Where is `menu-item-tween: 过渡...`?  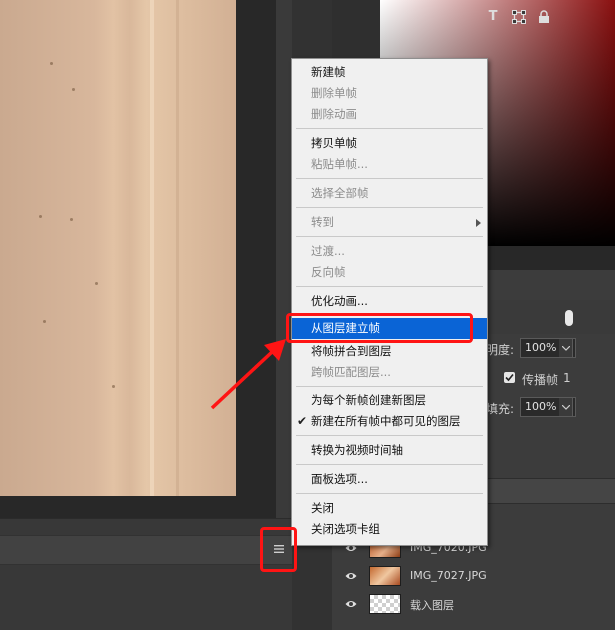 menu-item-tween: 过渡... is located at coordinates (389, 251).